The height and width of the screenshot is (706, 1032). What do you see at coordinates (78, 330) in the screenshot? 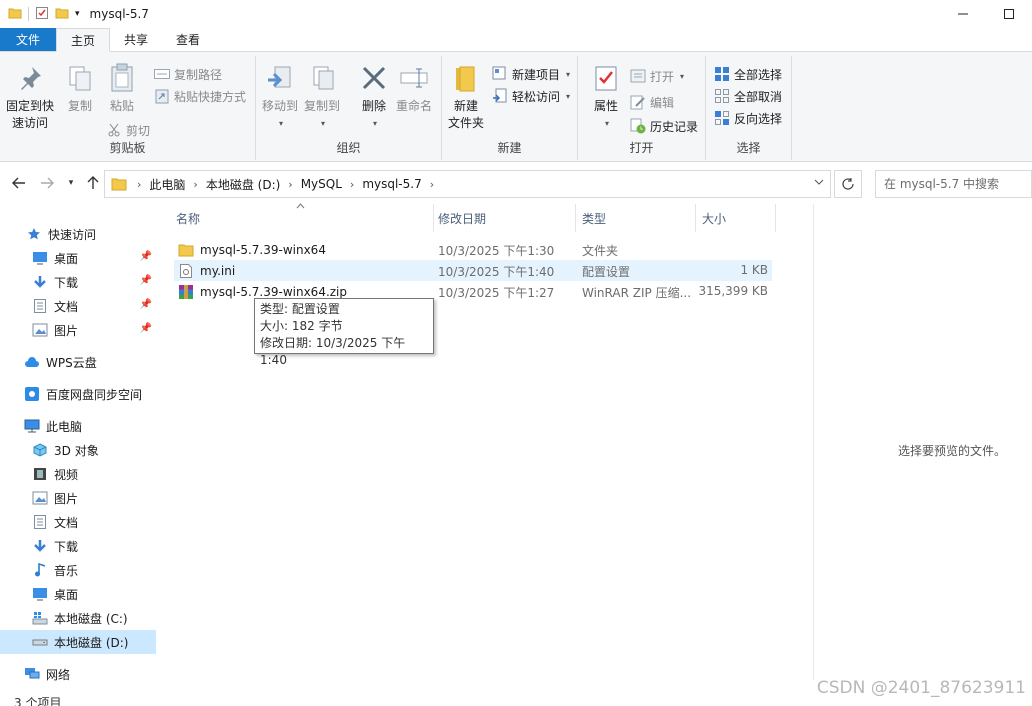
I see `nav-pictures: 图片 📌` at bounding box center [78, 330].